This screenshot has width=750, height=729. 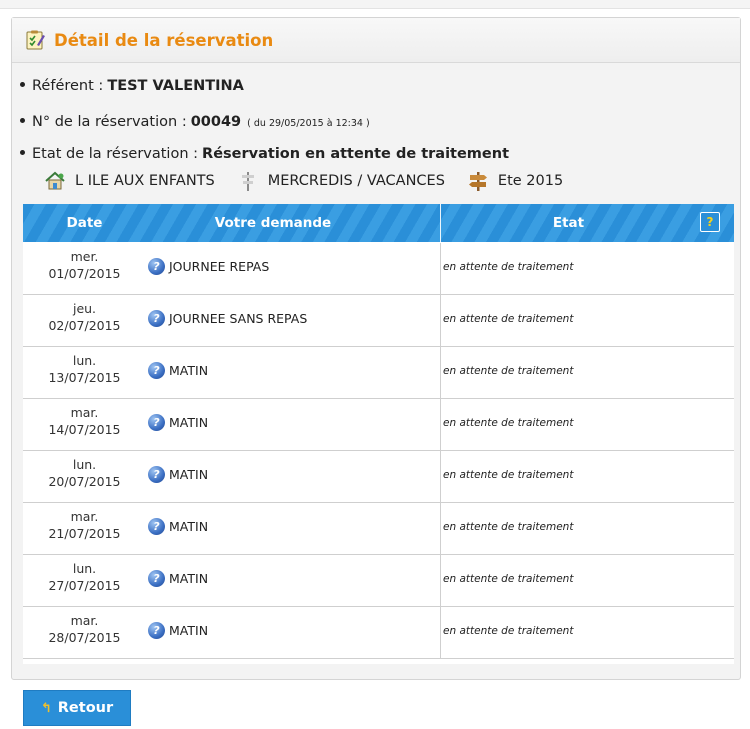 What do you see at coordinates (710, 222) in the screenshot?
I see `help-button: ?` at bounding box center [710, 222].